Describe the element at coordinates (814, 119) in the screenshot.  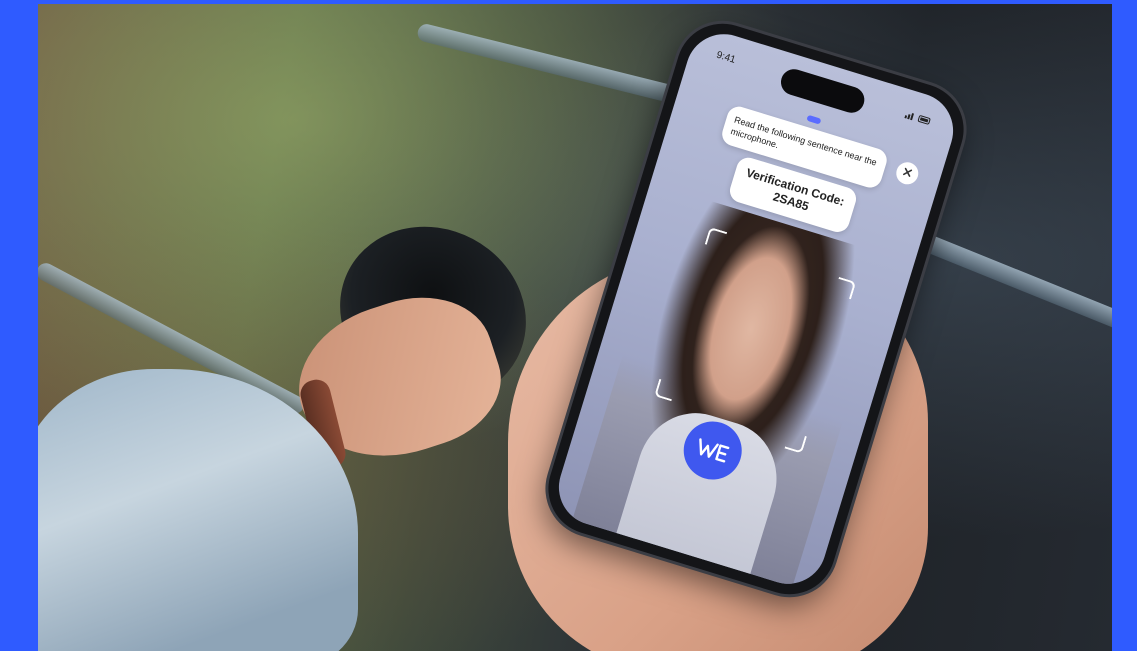
I see `page-indicator` at that location.